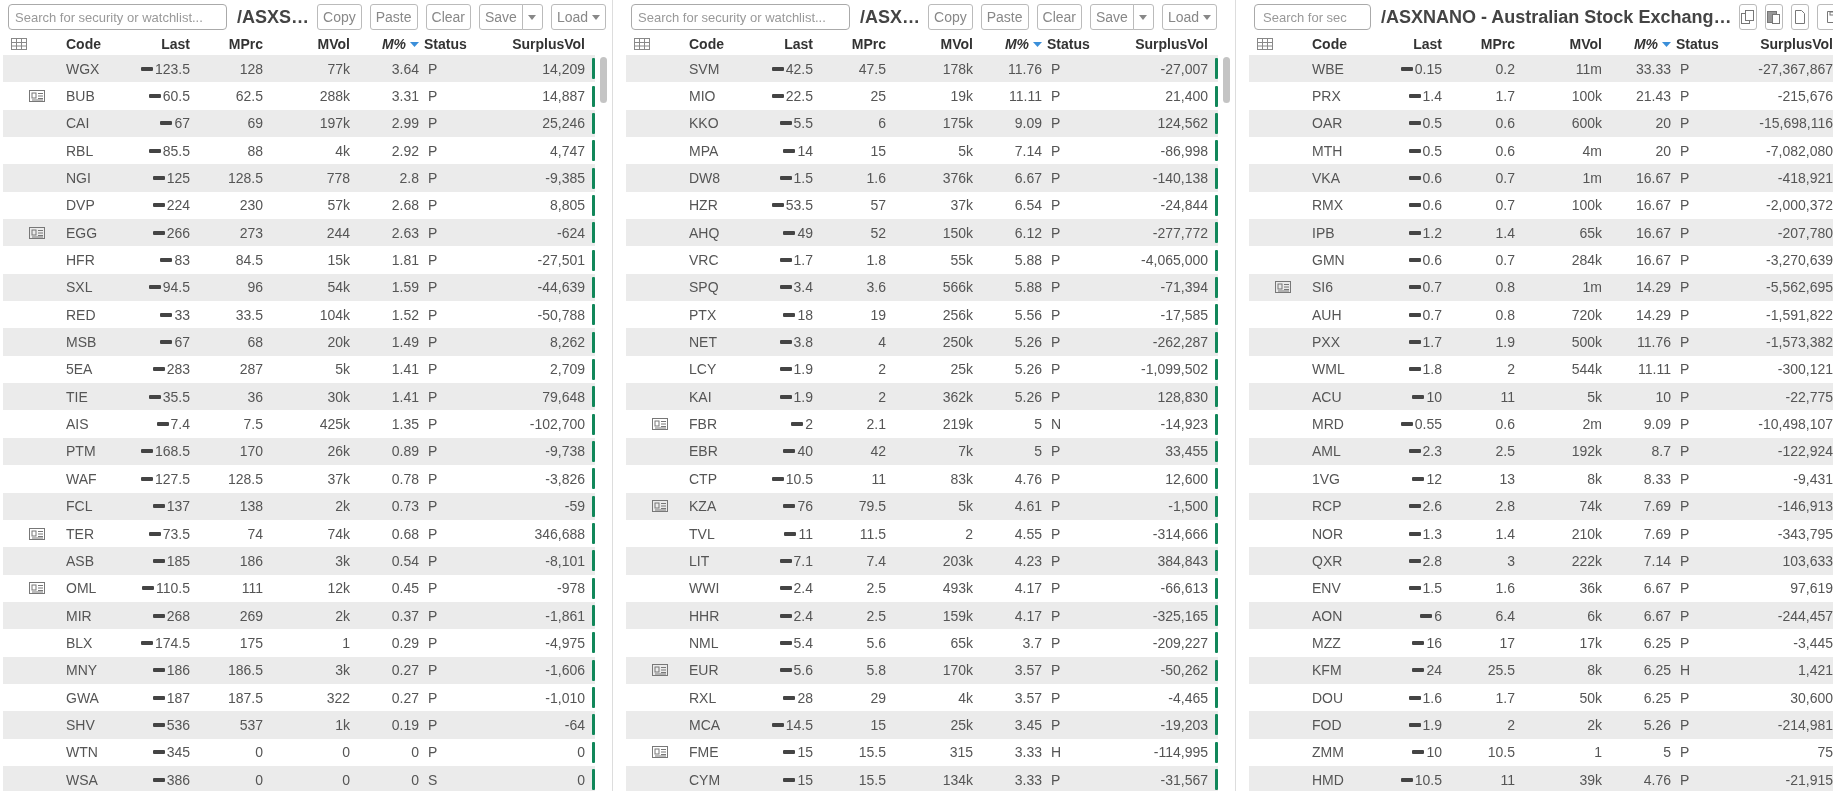 The image size is (1833, 791). What do you see at coordinates (180, 424) in the screenshot?
I see `table-cell: 7.4` at bounding box center [180, 424].